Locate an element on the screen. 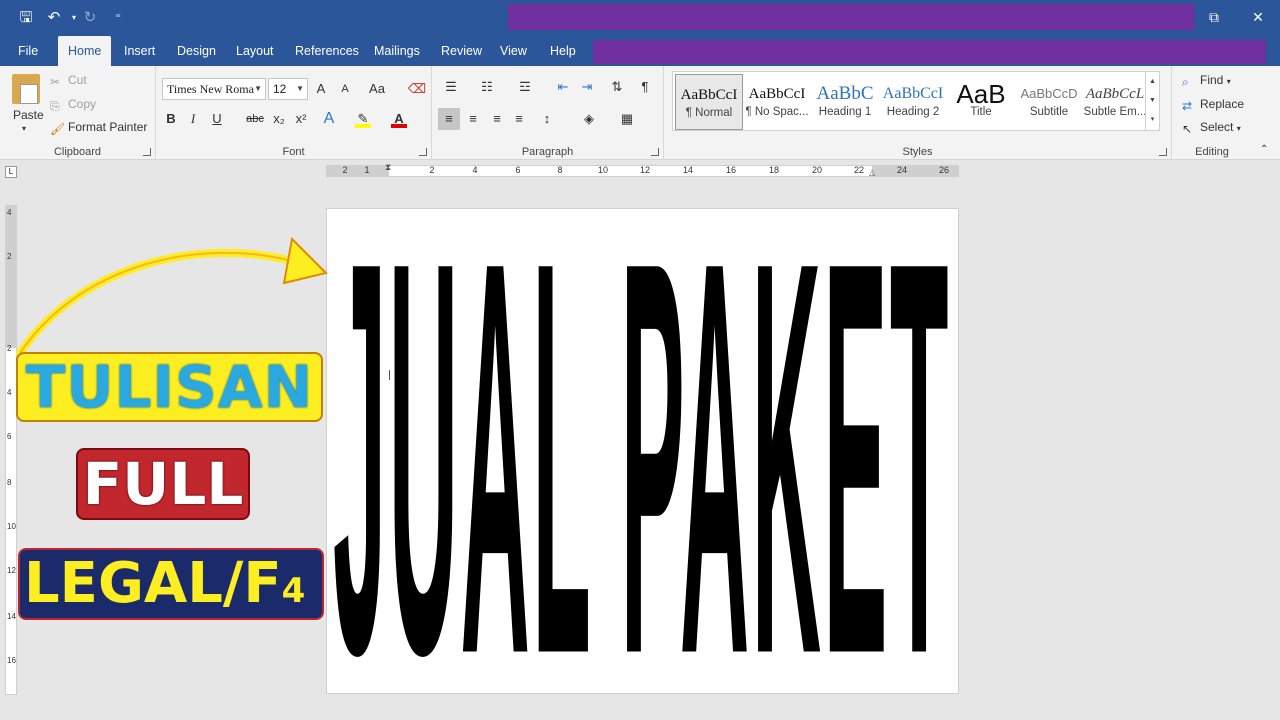  style-name: Title is located at coordinates (981, 112).